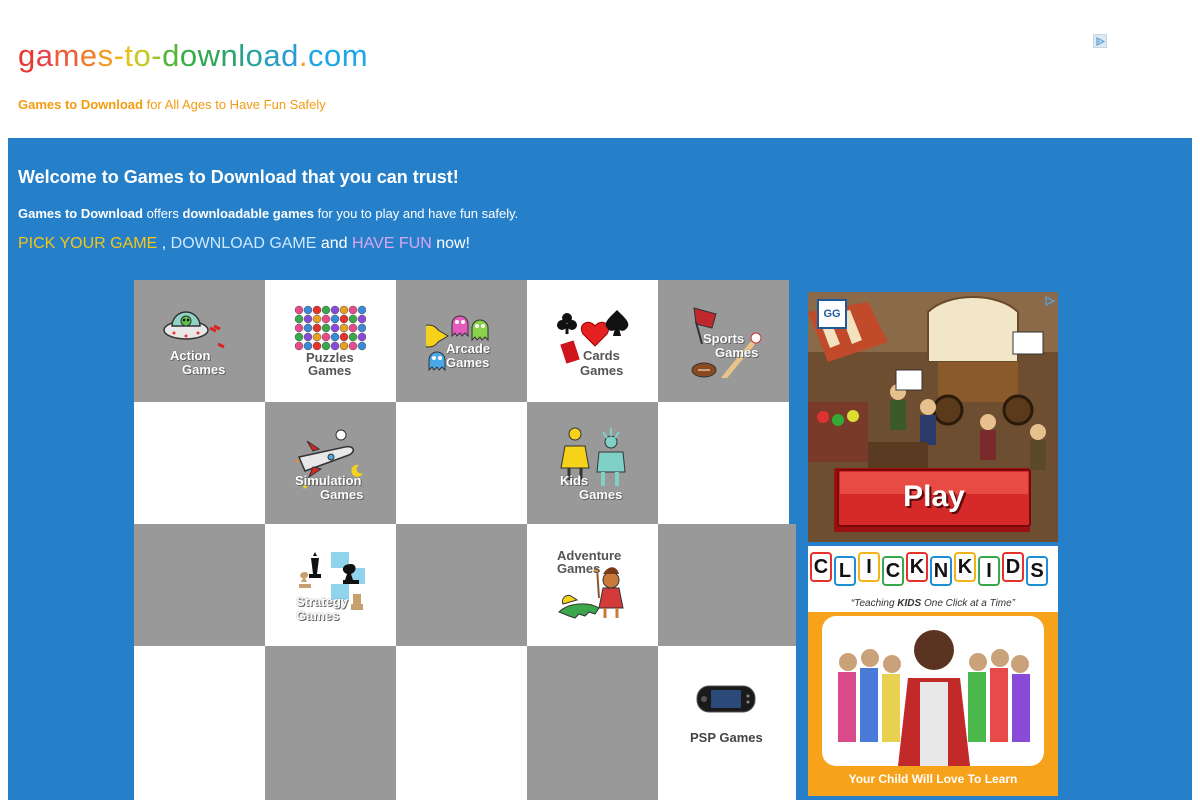  I want to click on category-action-games: Action Games, so click(199, 341).